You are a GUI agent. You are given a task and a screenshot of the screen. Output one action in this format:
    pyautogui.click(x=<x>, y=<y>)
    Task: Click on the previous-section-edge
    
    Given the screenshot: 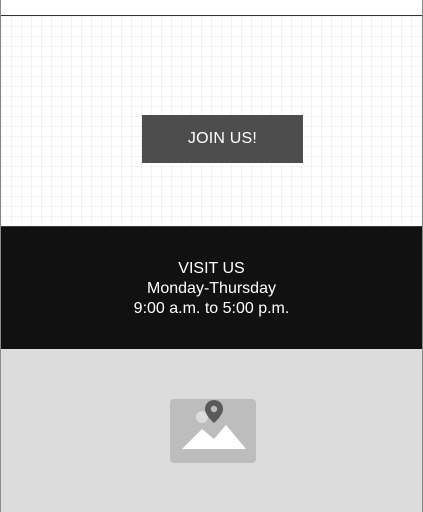 What is the action you would take?
    pyautogui.click(x=211, y=8)
    